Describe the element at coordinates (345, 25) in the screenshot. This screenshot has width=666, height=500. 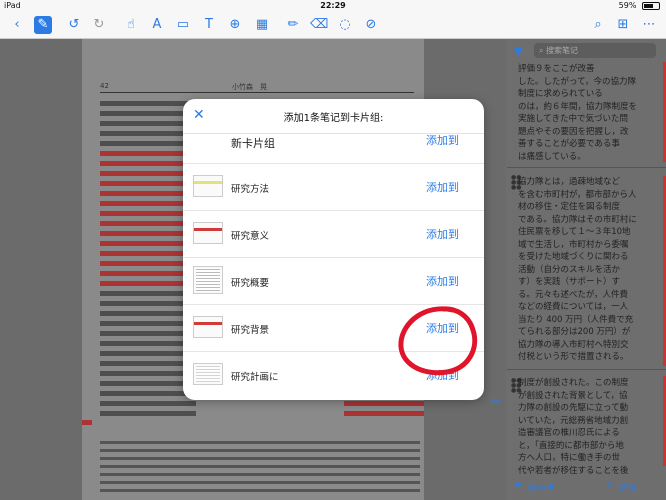
I see `lasso-icon: ◌` at that location.